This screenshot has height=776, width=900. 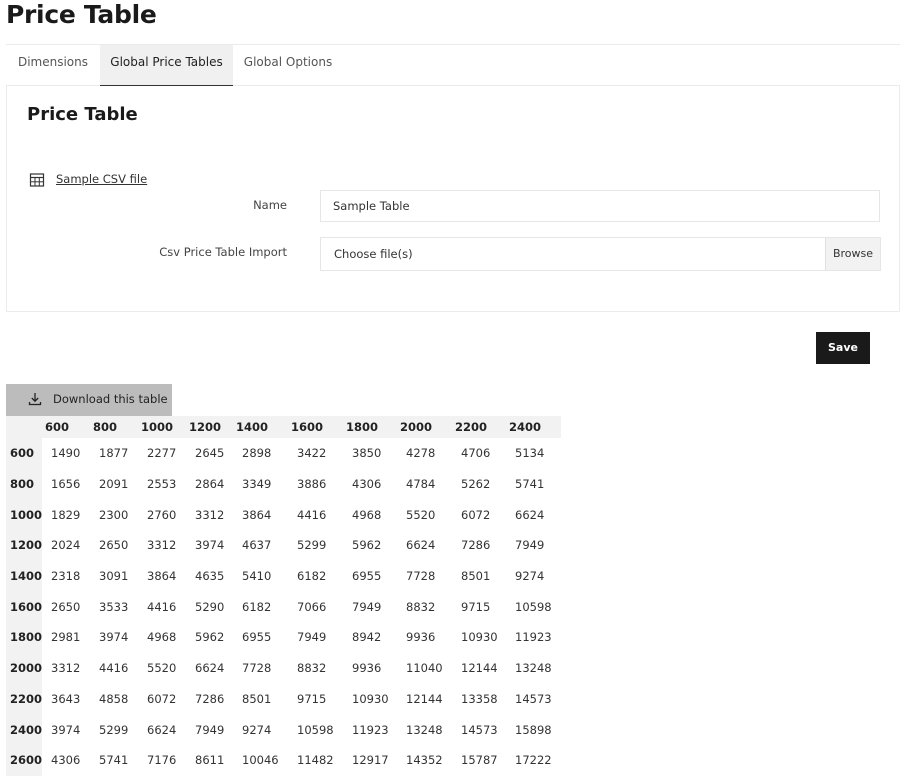 What do you see at coordinates (476, 484) in the screenshot?
I see `price-cell: 5262` at bounding box center [476, 484].